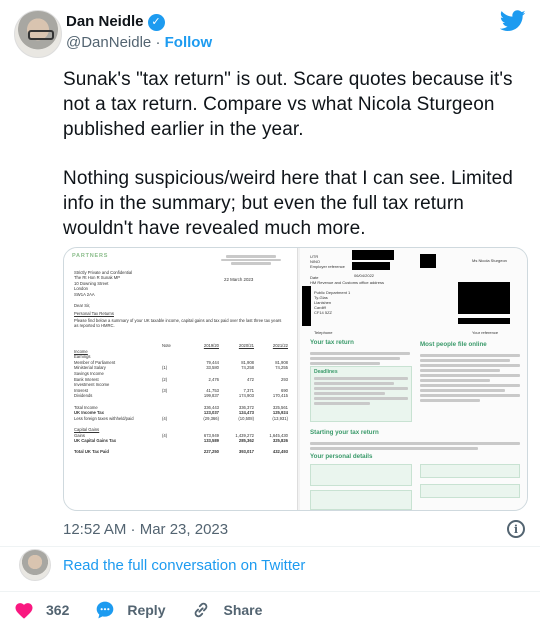  What do you see at coordinates (239, 279) in the screenshot?
I see `letter-date: 22 March 2023` at bounding box center [239, 279].